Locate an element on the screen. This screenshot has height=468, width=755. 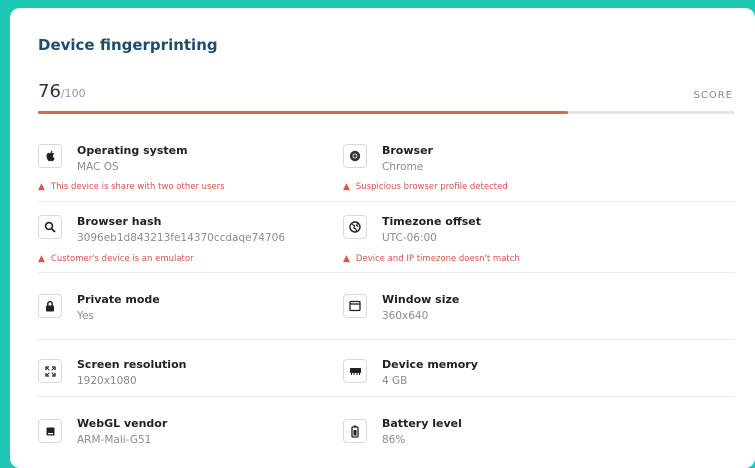
memory-icon is located at coordinates (355, 371).